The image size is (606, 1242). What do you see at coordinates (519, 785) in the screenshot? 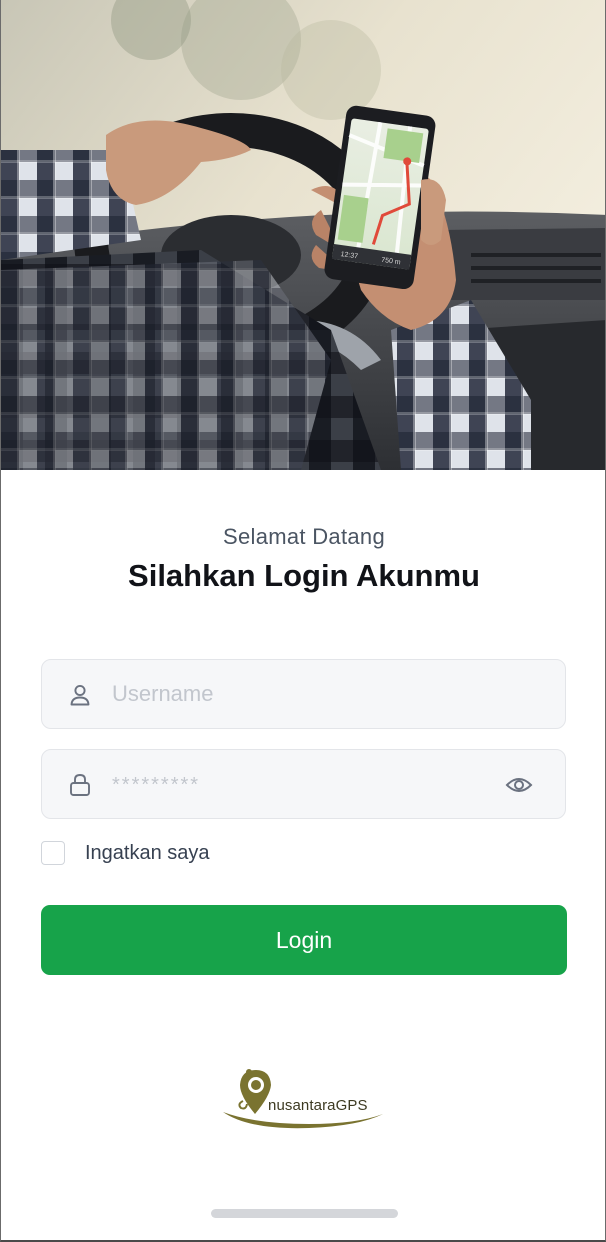
I see `eye-icon` at bounding box center [519, 785].